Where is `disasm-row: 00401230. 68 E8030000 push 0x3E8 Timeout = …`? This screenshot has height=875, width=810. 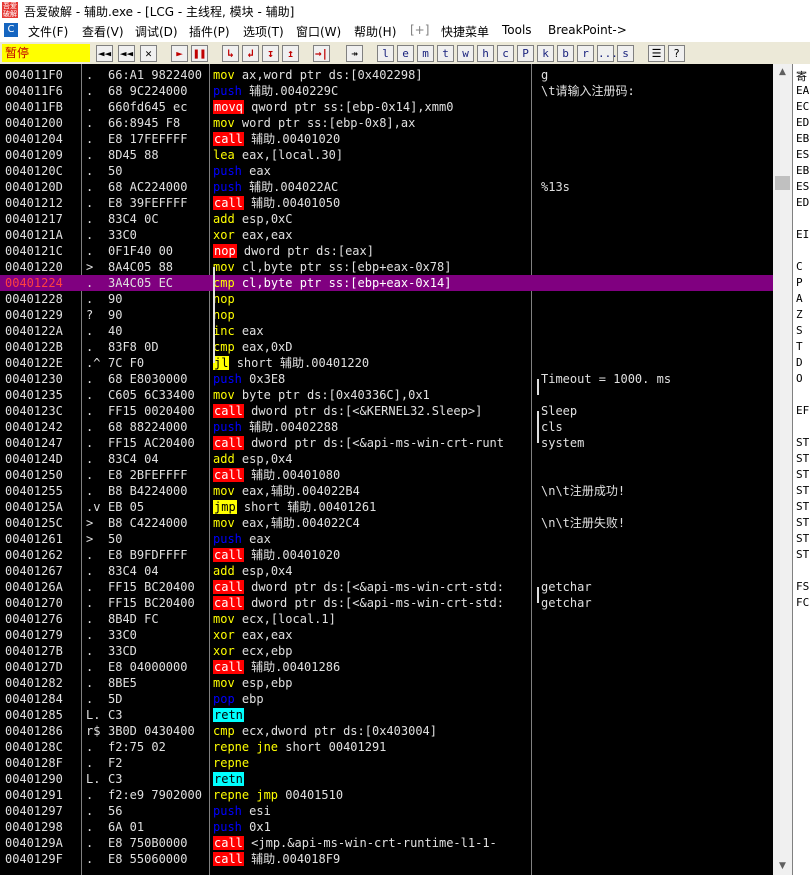
disasm-row: 00401230. 68 E8030000 push 0x3E8 Timeout = … is located at coordinates (396, 379).